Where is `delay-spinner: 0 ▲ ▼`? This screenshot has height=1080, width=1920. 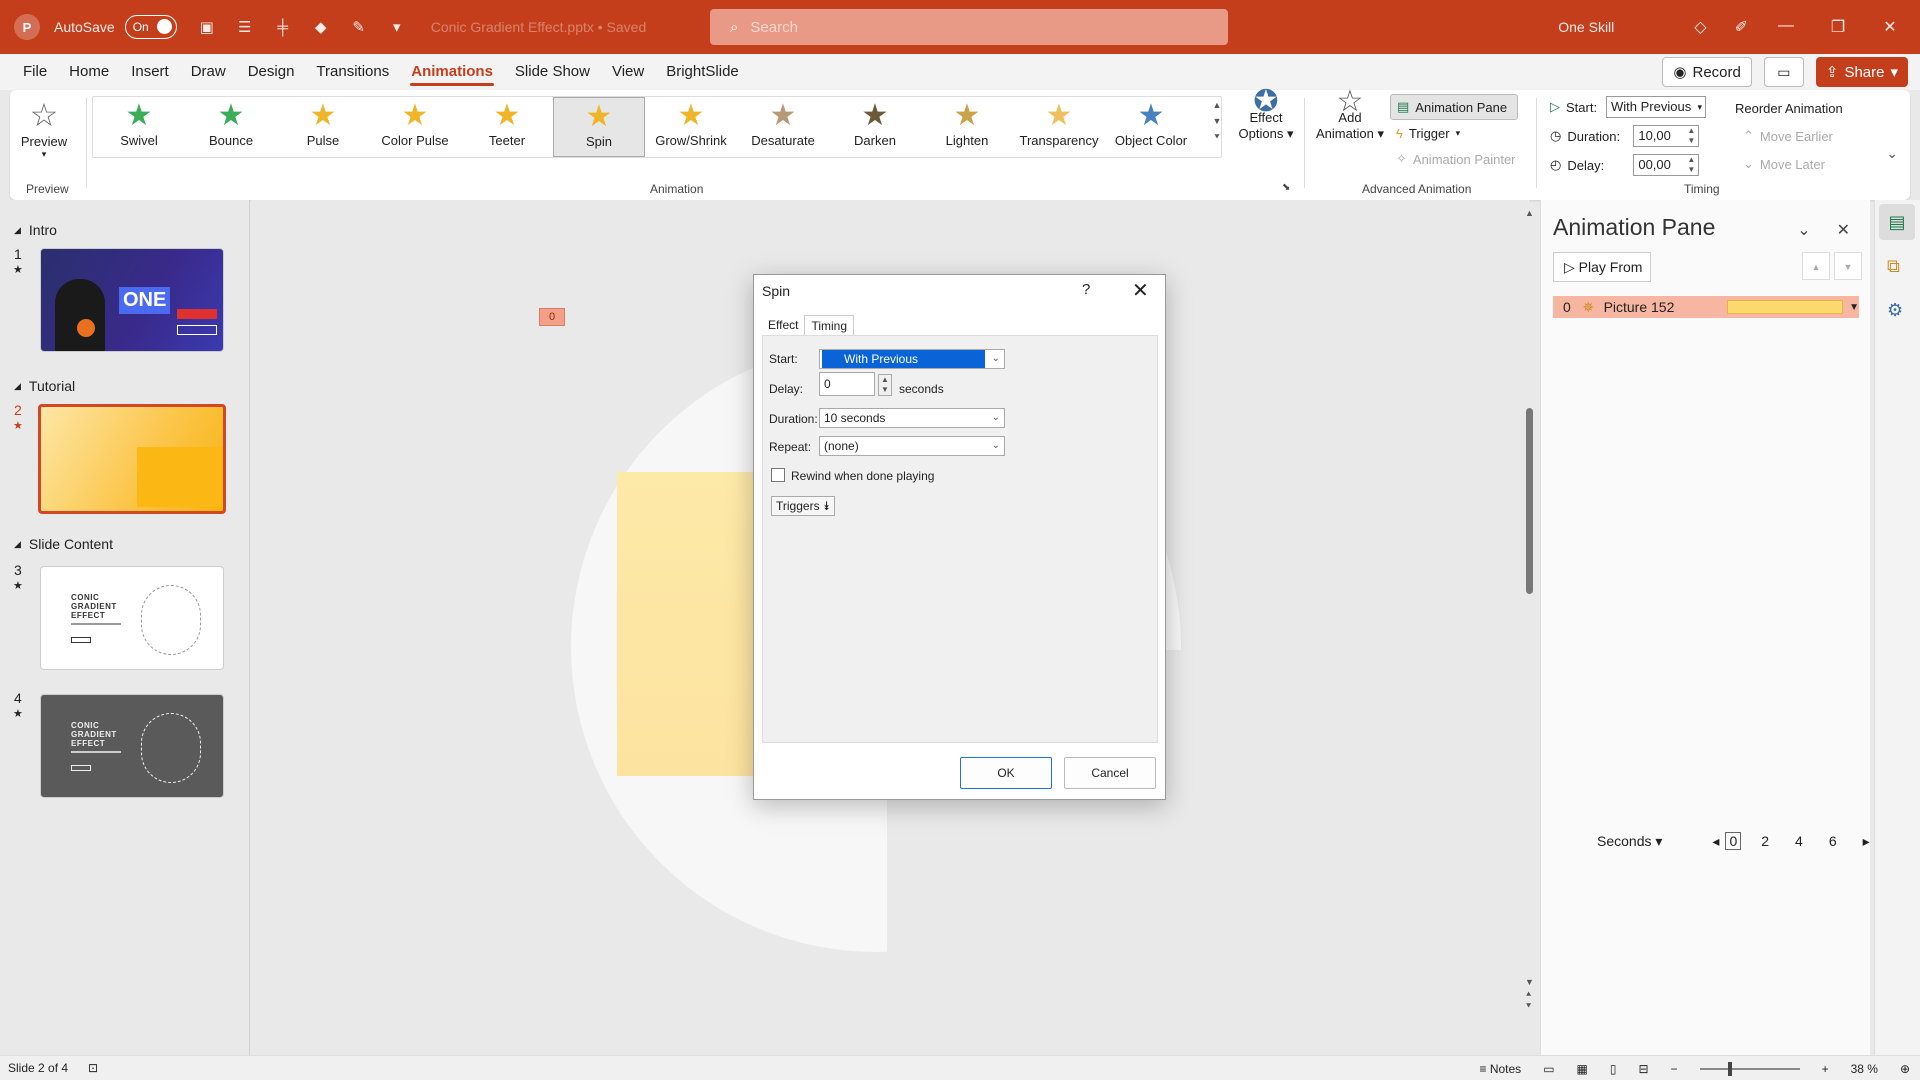 delay-spinner: 0 ▲ ▼ is located at coordinates (855, 384).